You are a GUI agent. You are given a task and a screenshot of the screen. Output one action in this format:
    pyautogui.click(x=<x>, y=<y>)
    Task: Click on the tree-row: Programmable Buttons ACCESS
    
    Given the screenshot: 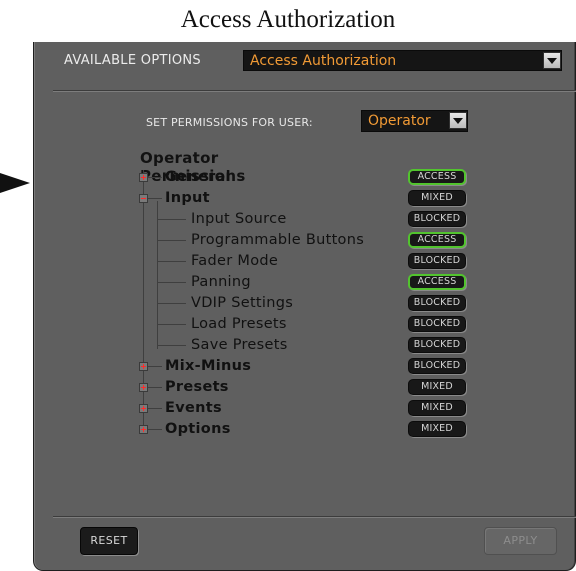 What is the action you would take?
    pyautogui.click(x=264, y=241)
    